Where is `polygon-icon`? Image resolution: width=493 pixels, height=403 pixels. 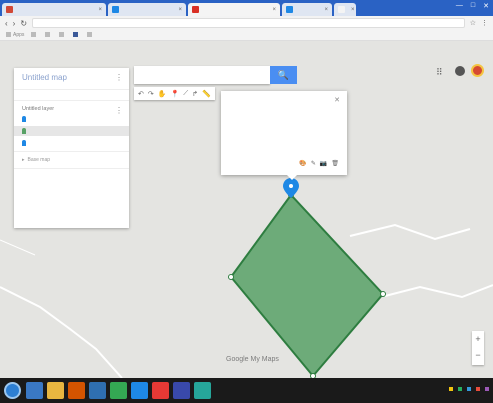
polygon-icon is located at coordinates (24, 131).